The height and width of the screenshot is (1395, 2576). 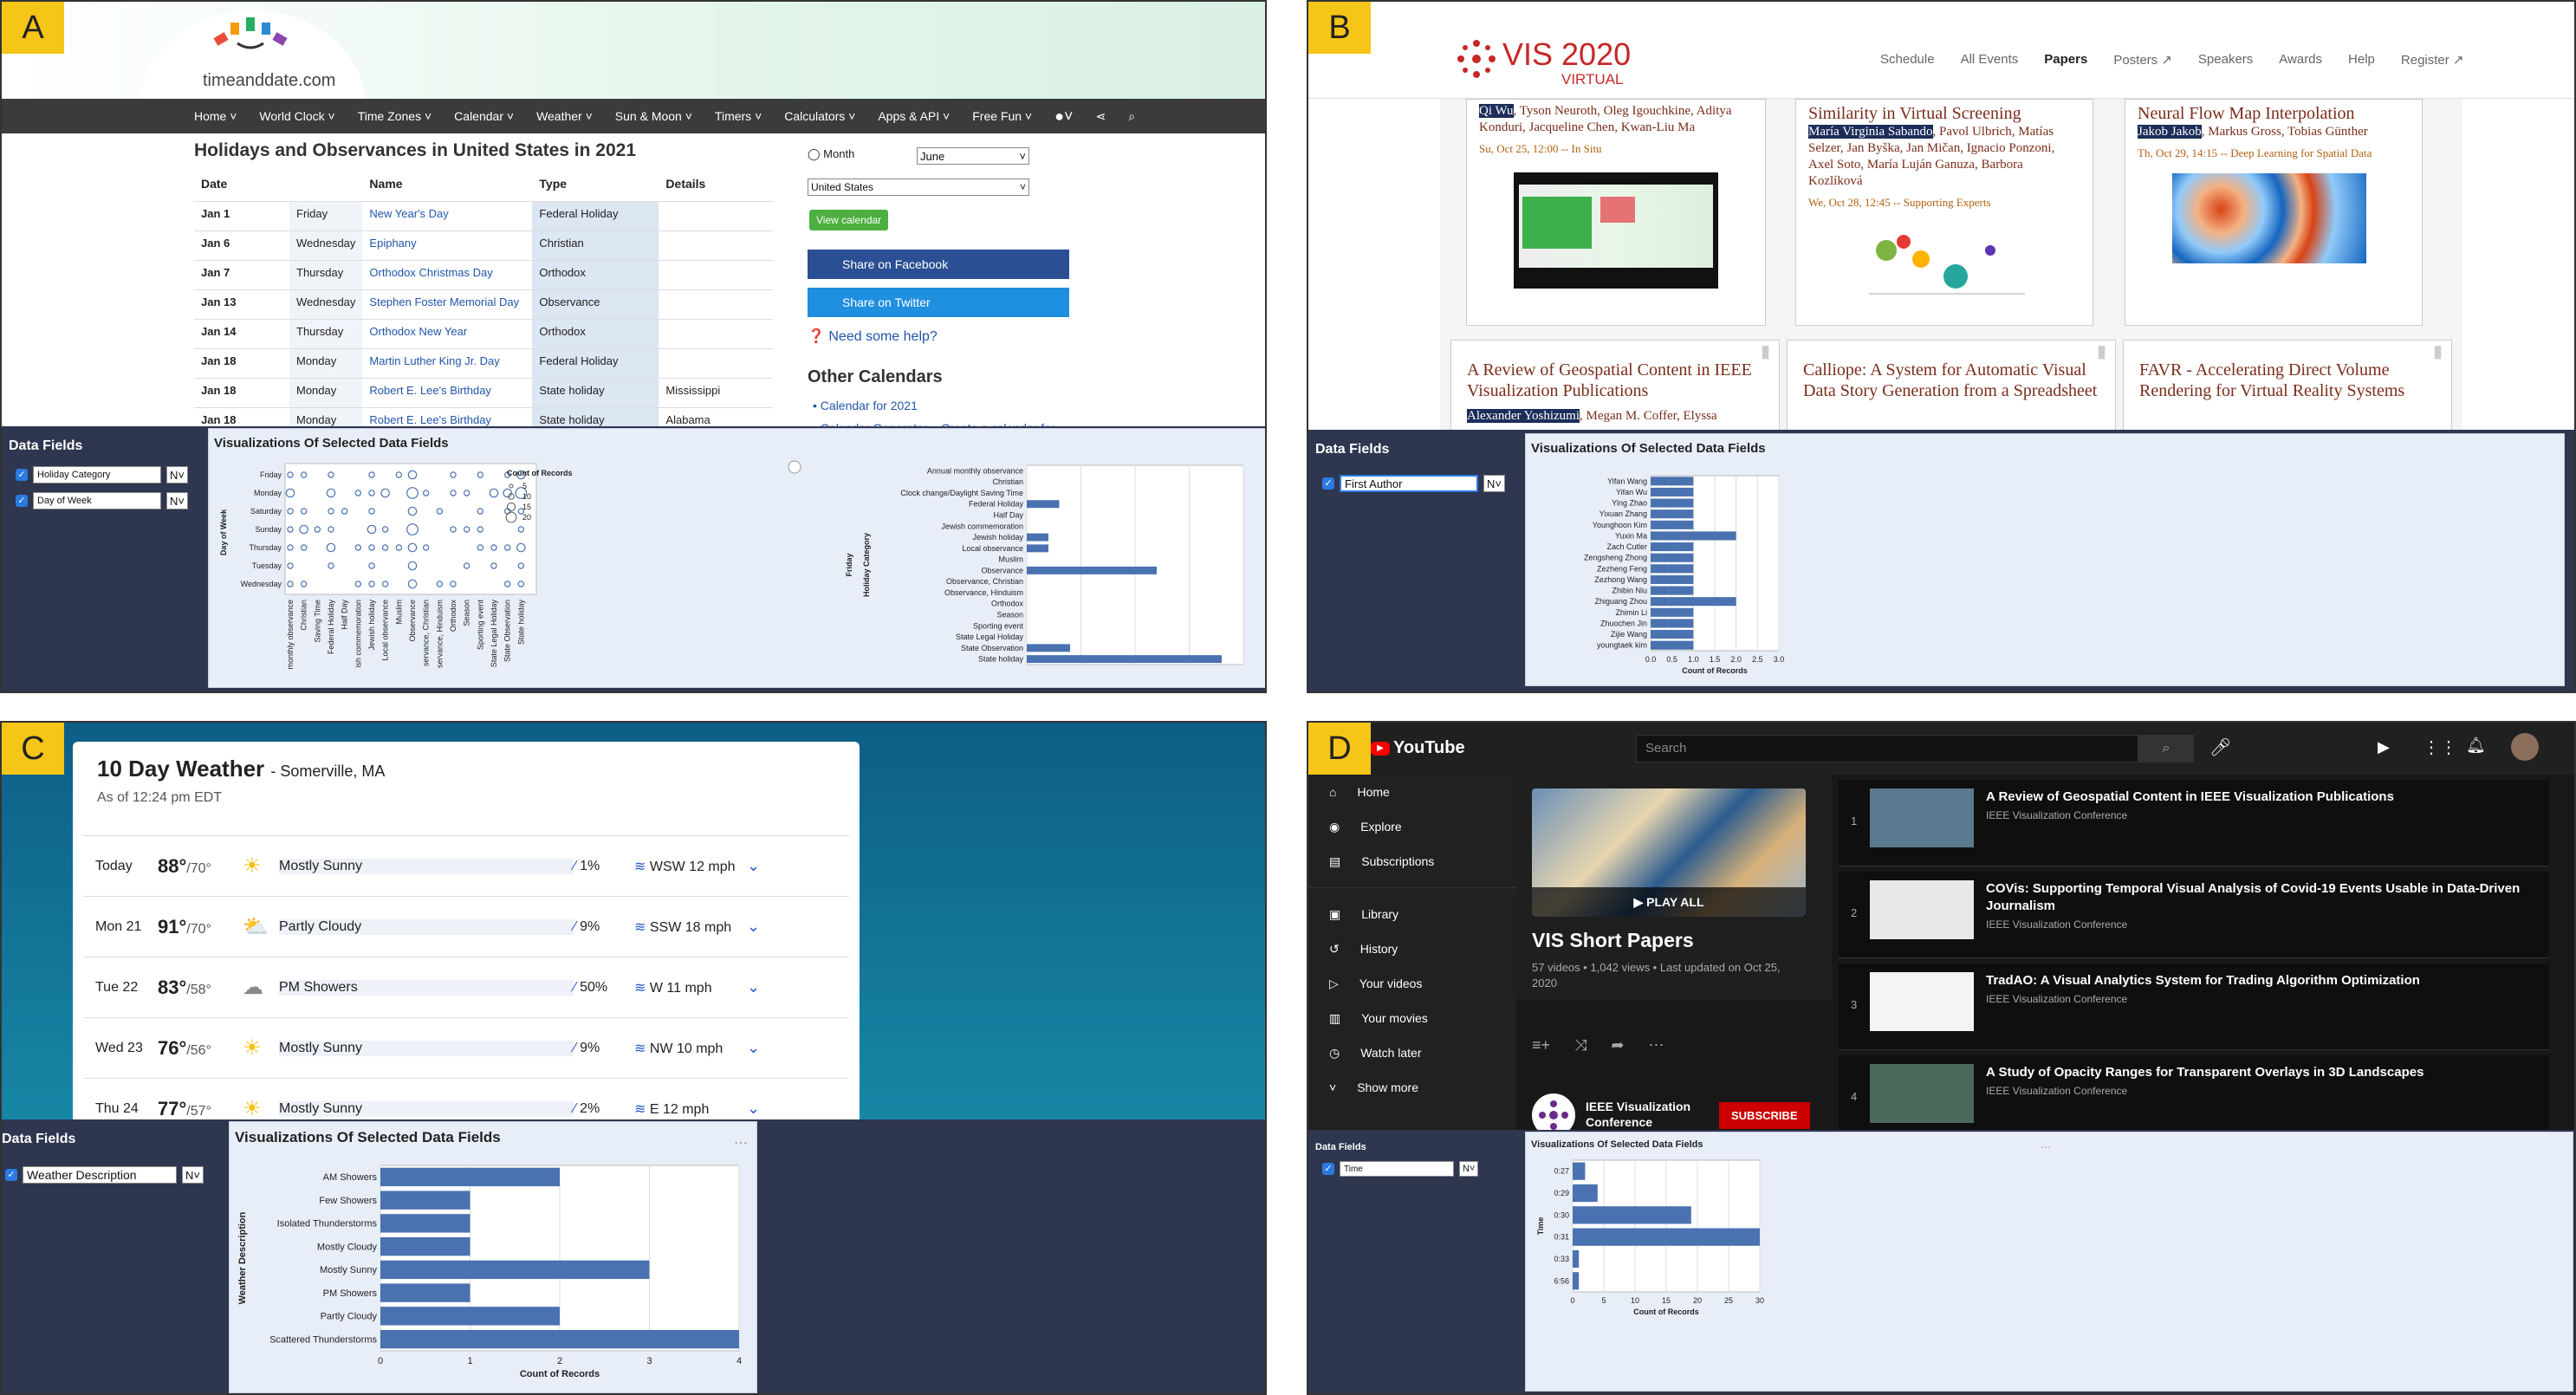 What do you see at coordinates (251, 34) in the screenshot?
I see `logo-icon` at bounding box center [251, 34].